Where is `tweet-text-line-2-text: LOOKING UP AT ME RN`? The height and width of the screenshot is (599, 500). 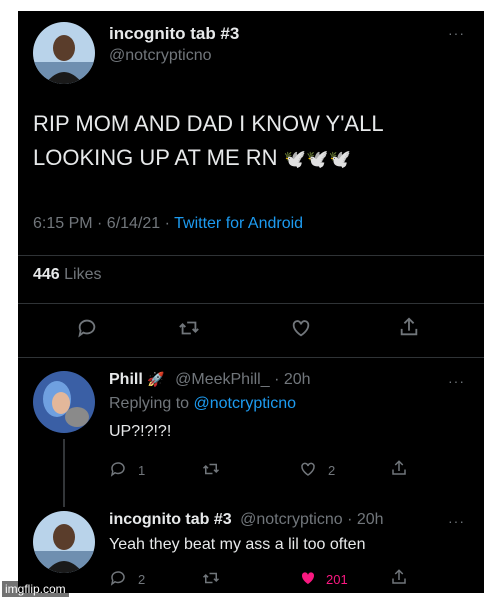
tweet-text-line-2-text: LOOKING UP AT ME RN is located at coordinates (155, 157).